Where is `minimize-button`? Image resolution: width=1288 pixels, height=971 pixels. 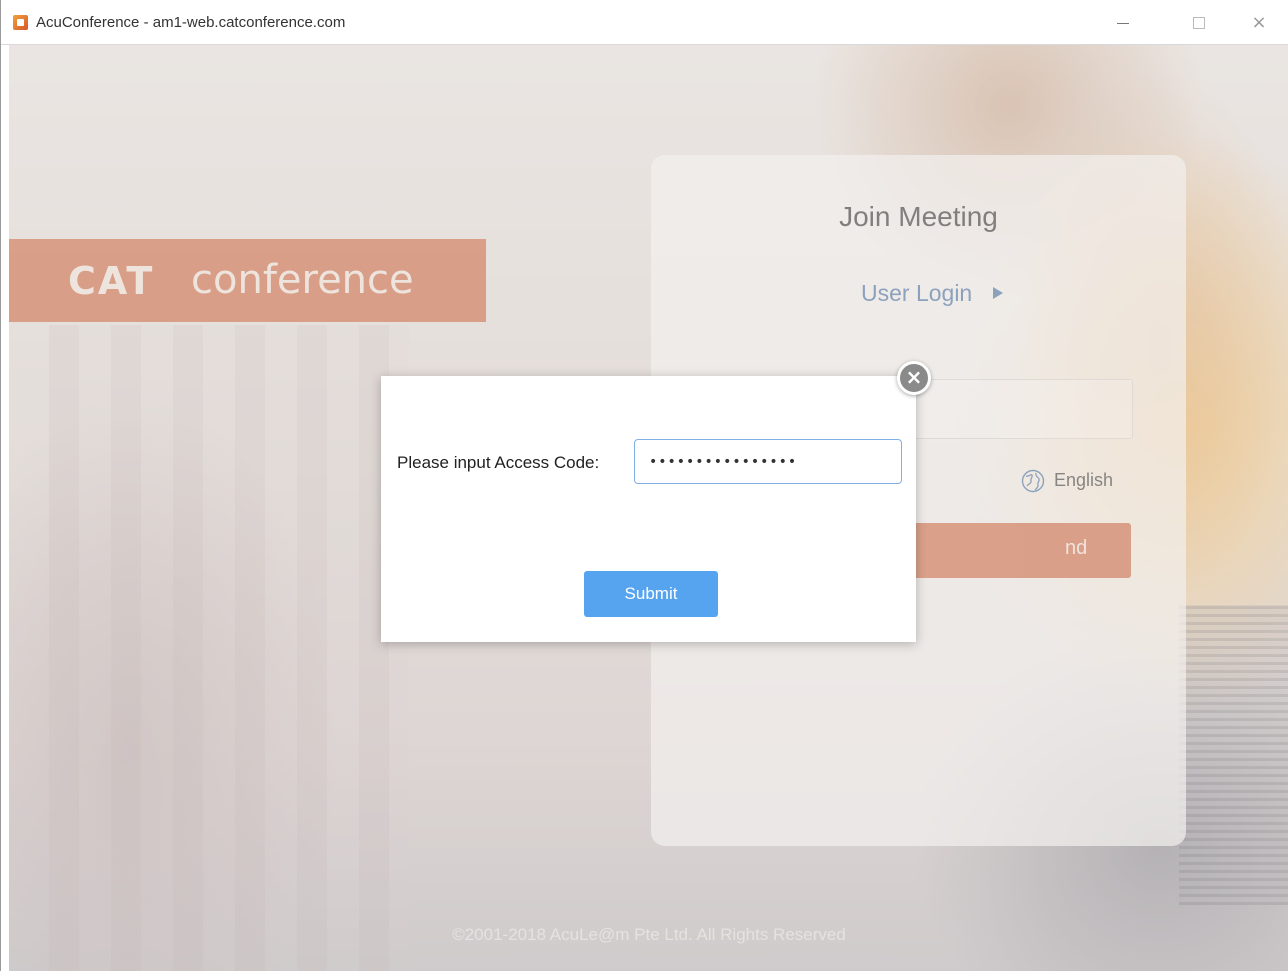
minimize-button is located at coordinates (1123, 23).